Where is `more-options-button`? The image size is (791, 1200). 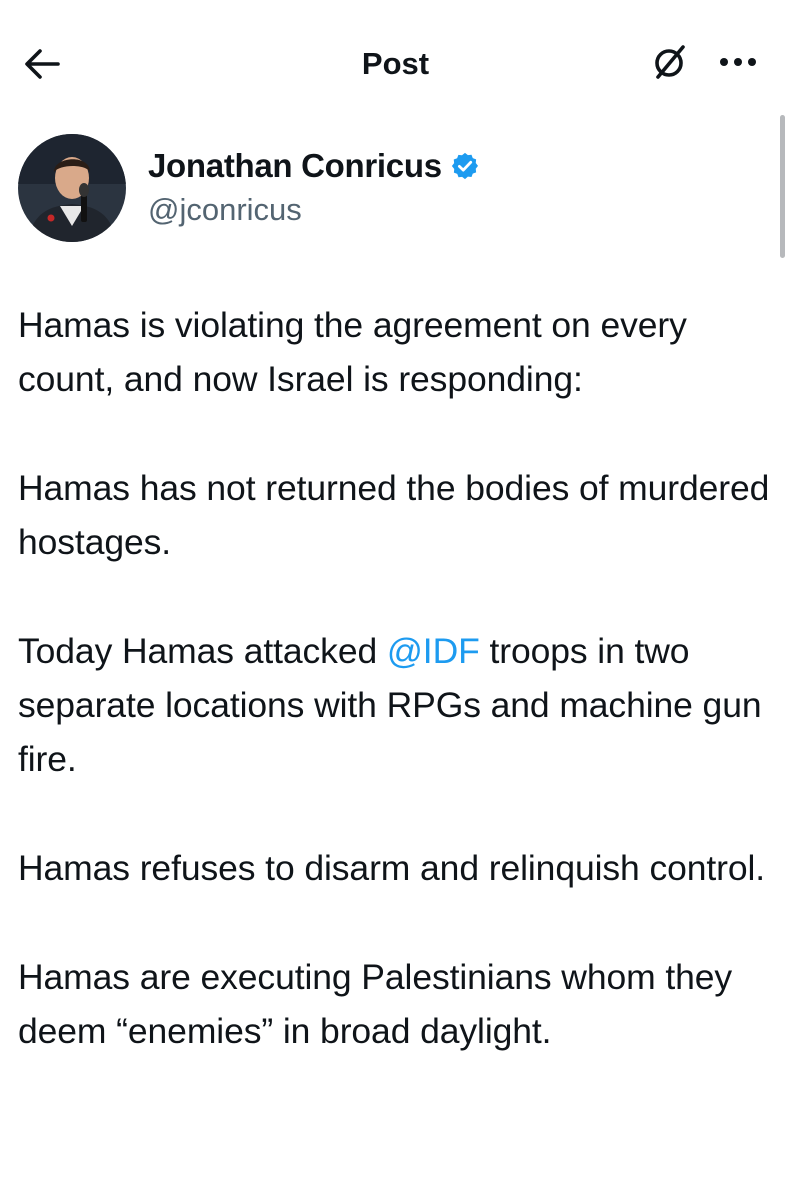
more-options-button is located at coordinates (738, 64).